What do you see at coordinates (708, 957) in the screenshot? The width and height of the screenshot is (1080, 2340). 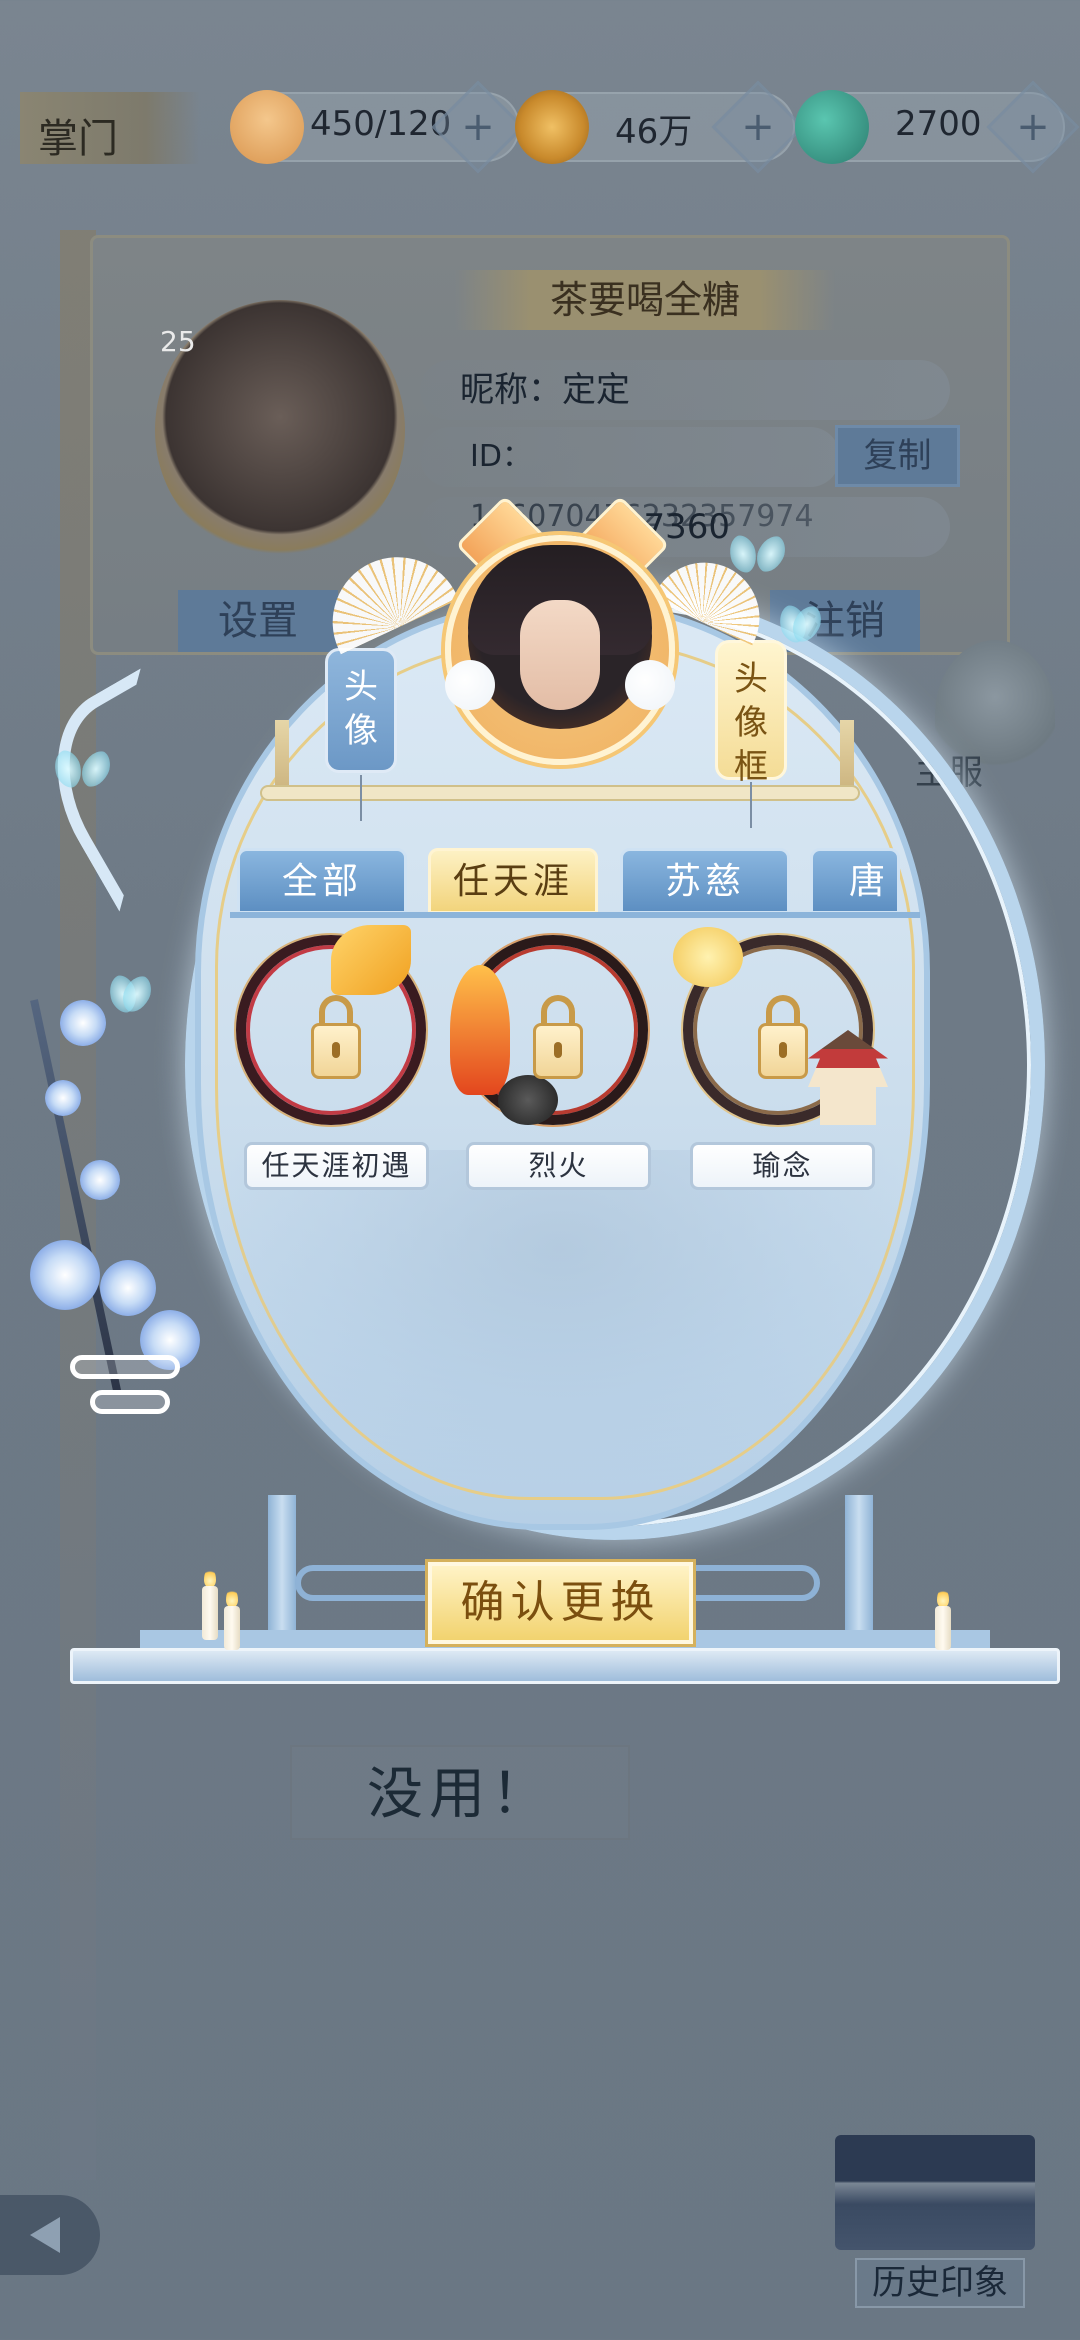 I see `moon-icon` at bounding box center [708, 957].